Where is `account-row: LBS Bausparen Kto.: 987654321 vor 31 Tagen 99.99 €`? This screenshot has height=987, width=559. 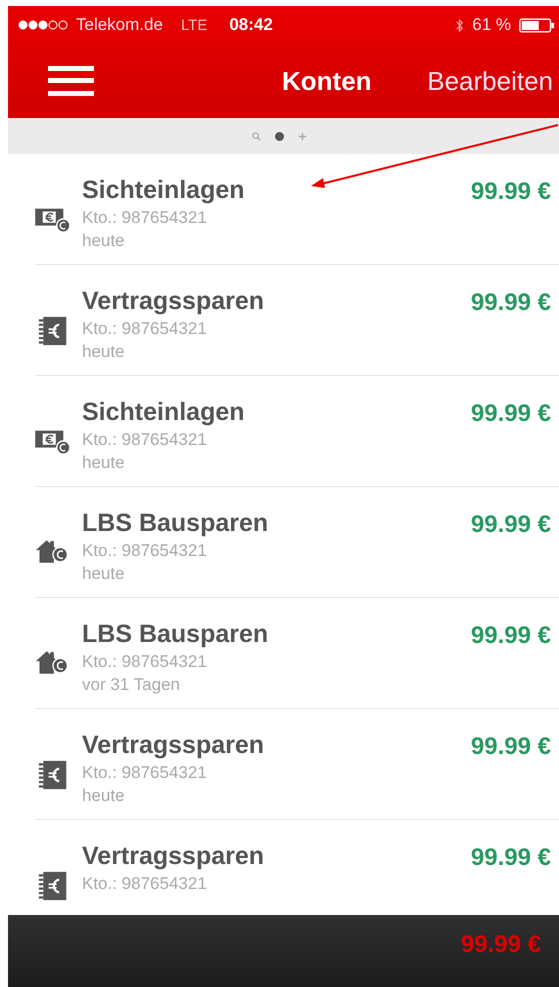 account-row: LBS Bausparen Kto.: 987654321 vor 31 Tagen 99.99 € is located at coordinates (297, 653).